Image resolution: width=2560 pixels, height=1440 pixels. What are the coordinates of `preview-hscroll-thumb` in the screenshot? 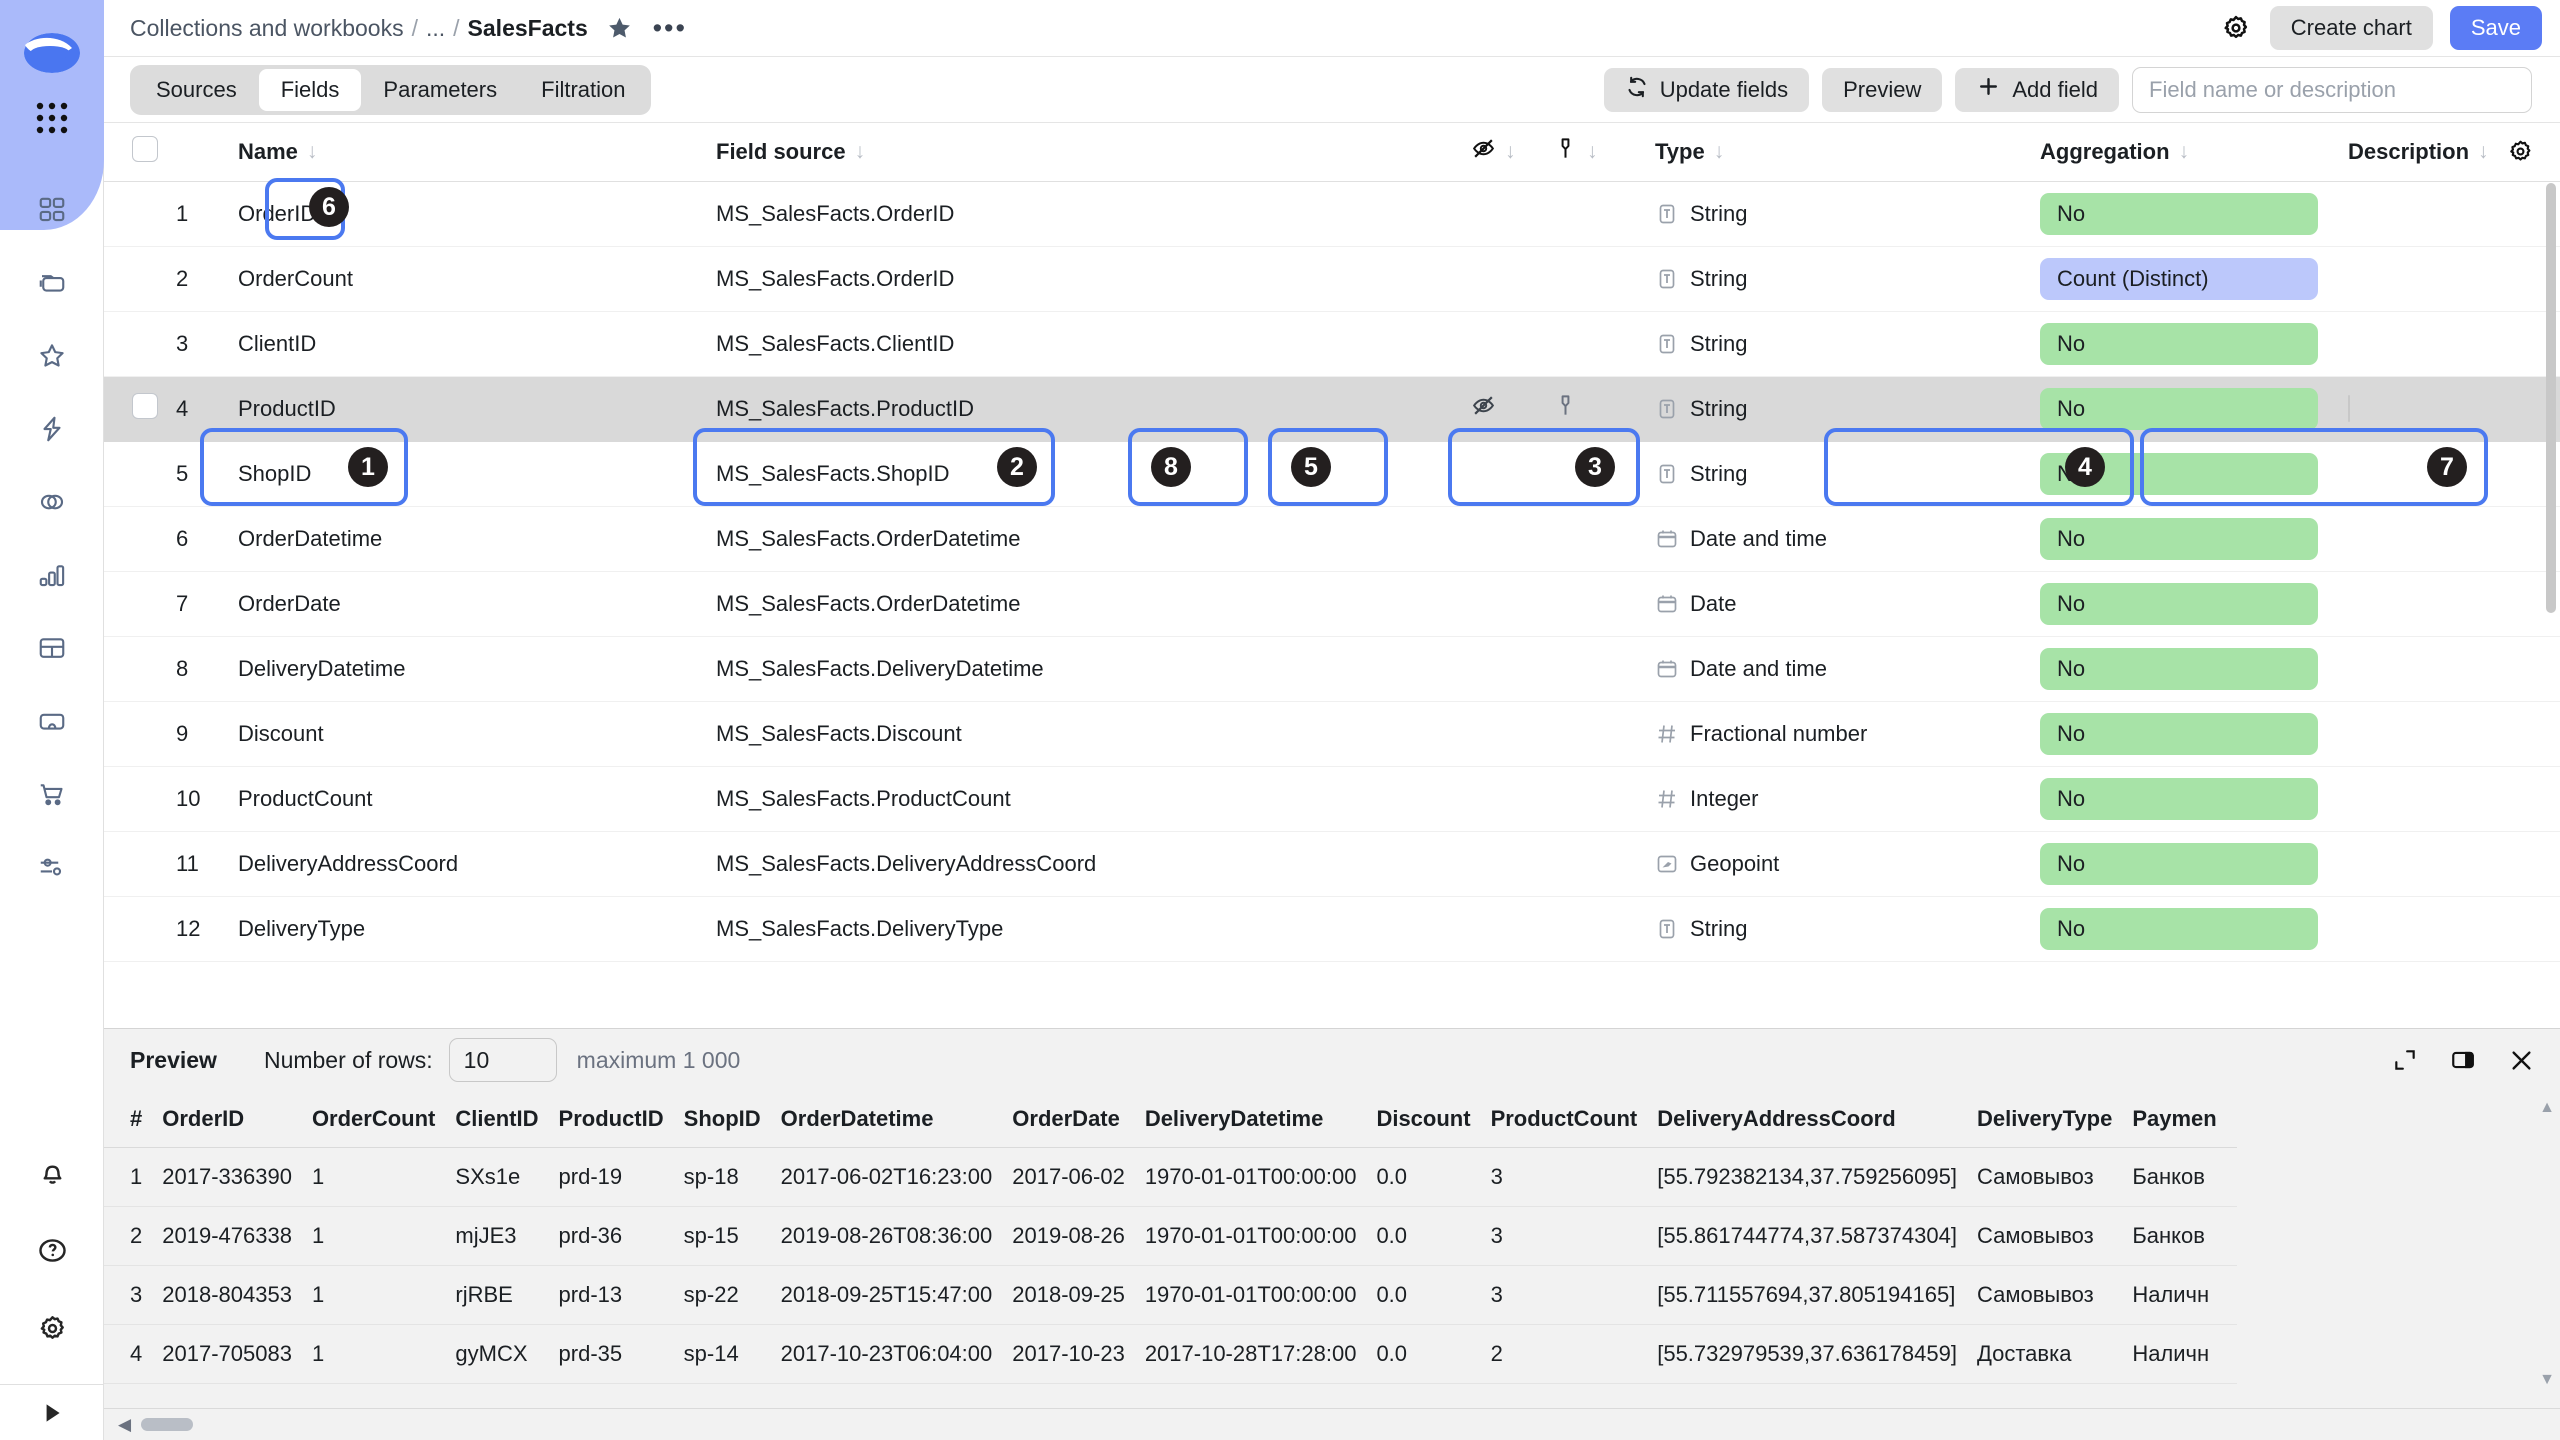 It's located at (167, 1424).